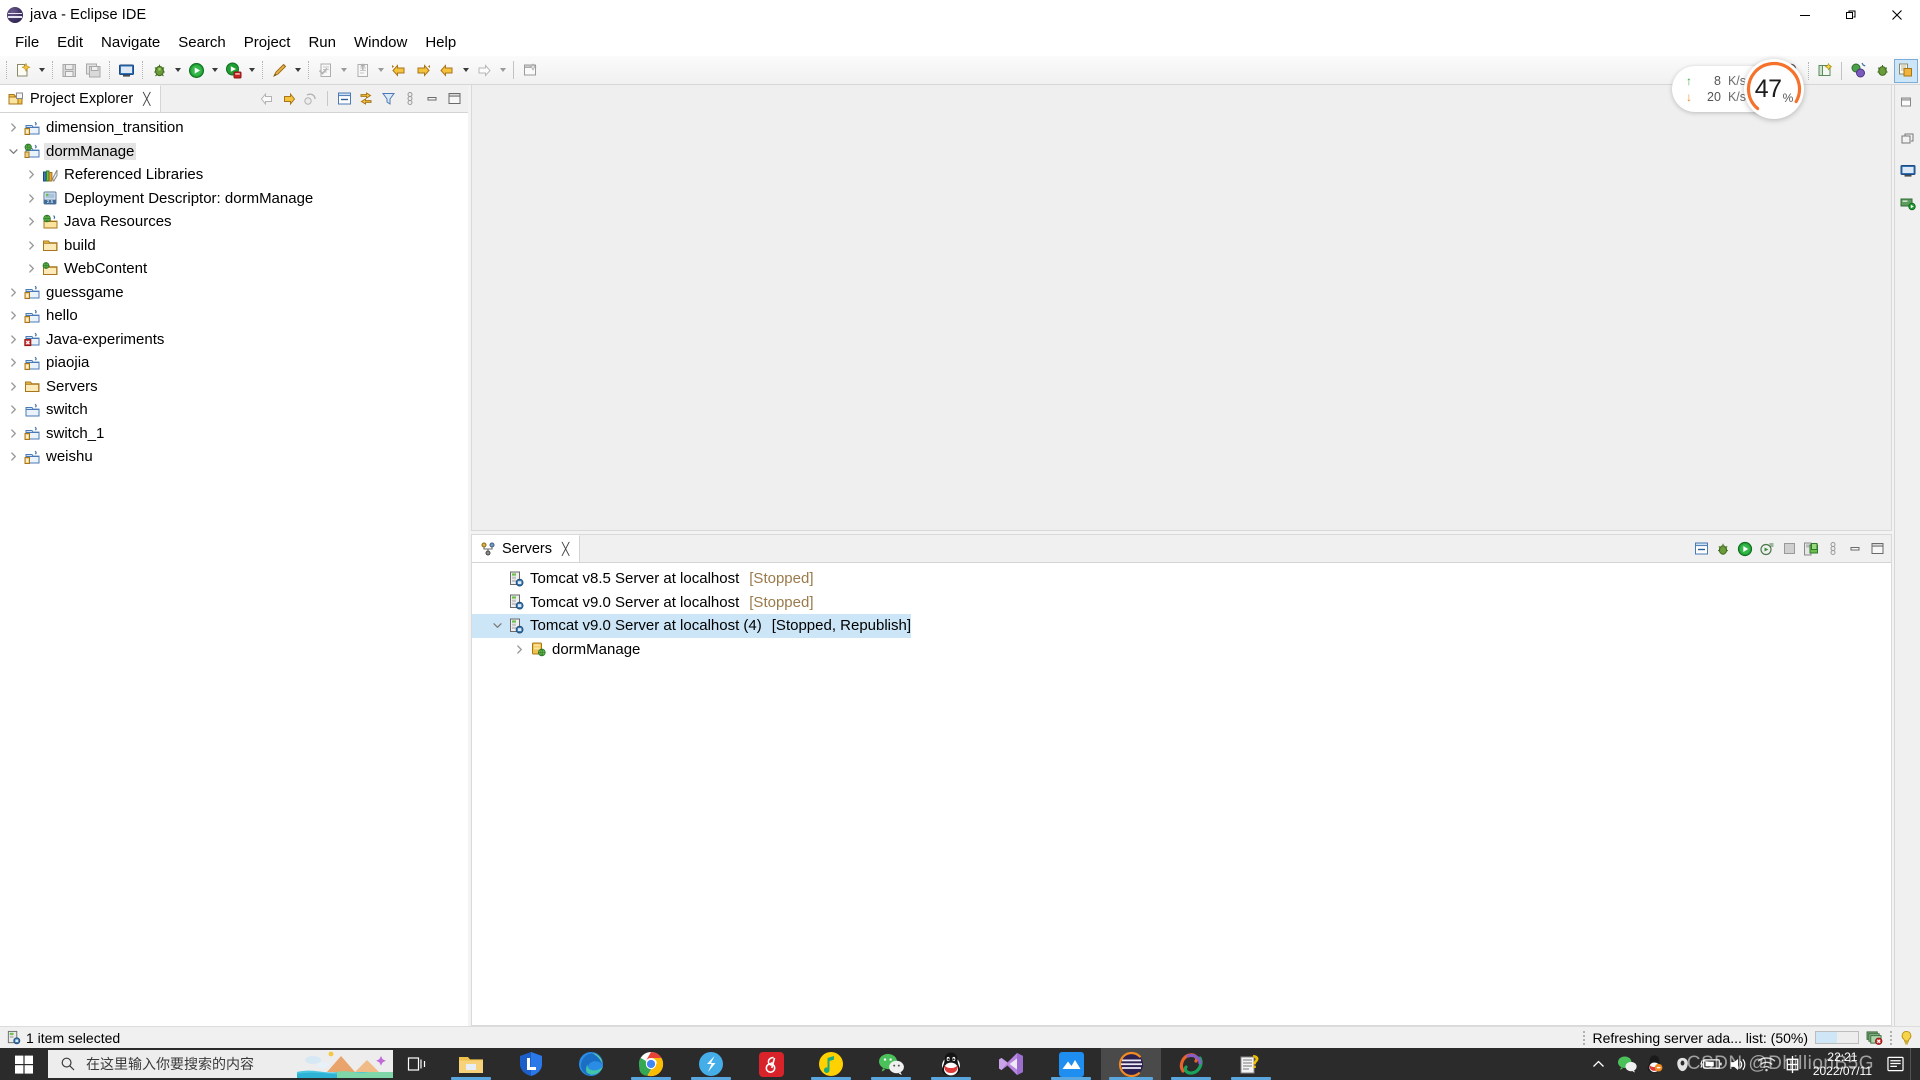 The image size is (1920, 1080). I want to click on forward-history-button, so click(423, 70).